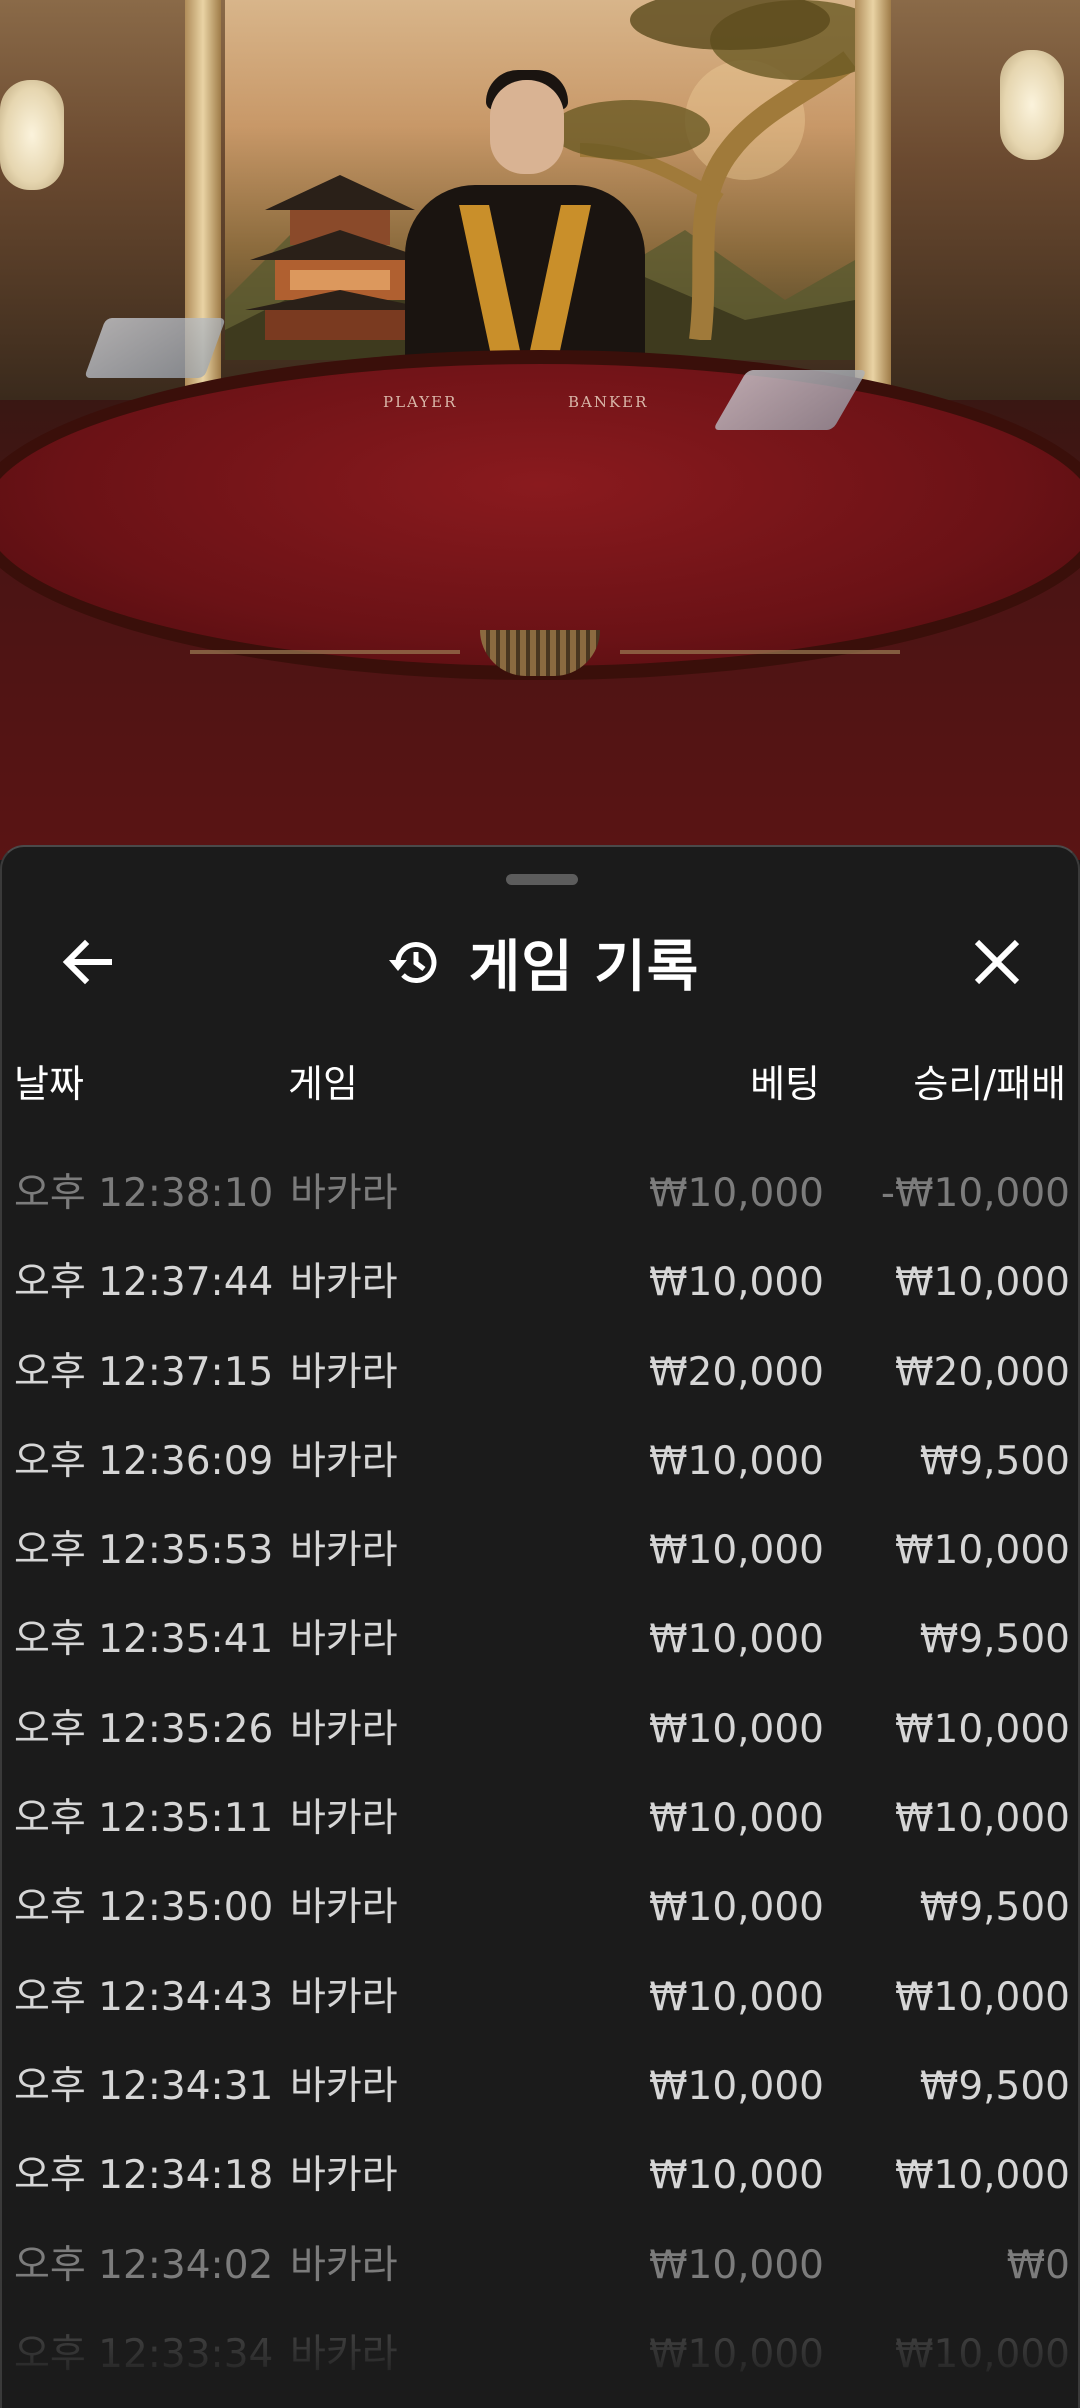 The image size is (1080, 2408). Describe the element at coordinates (144, 1729) in the screenshot. I see `row-date: 오후 12:35:26` at that location.